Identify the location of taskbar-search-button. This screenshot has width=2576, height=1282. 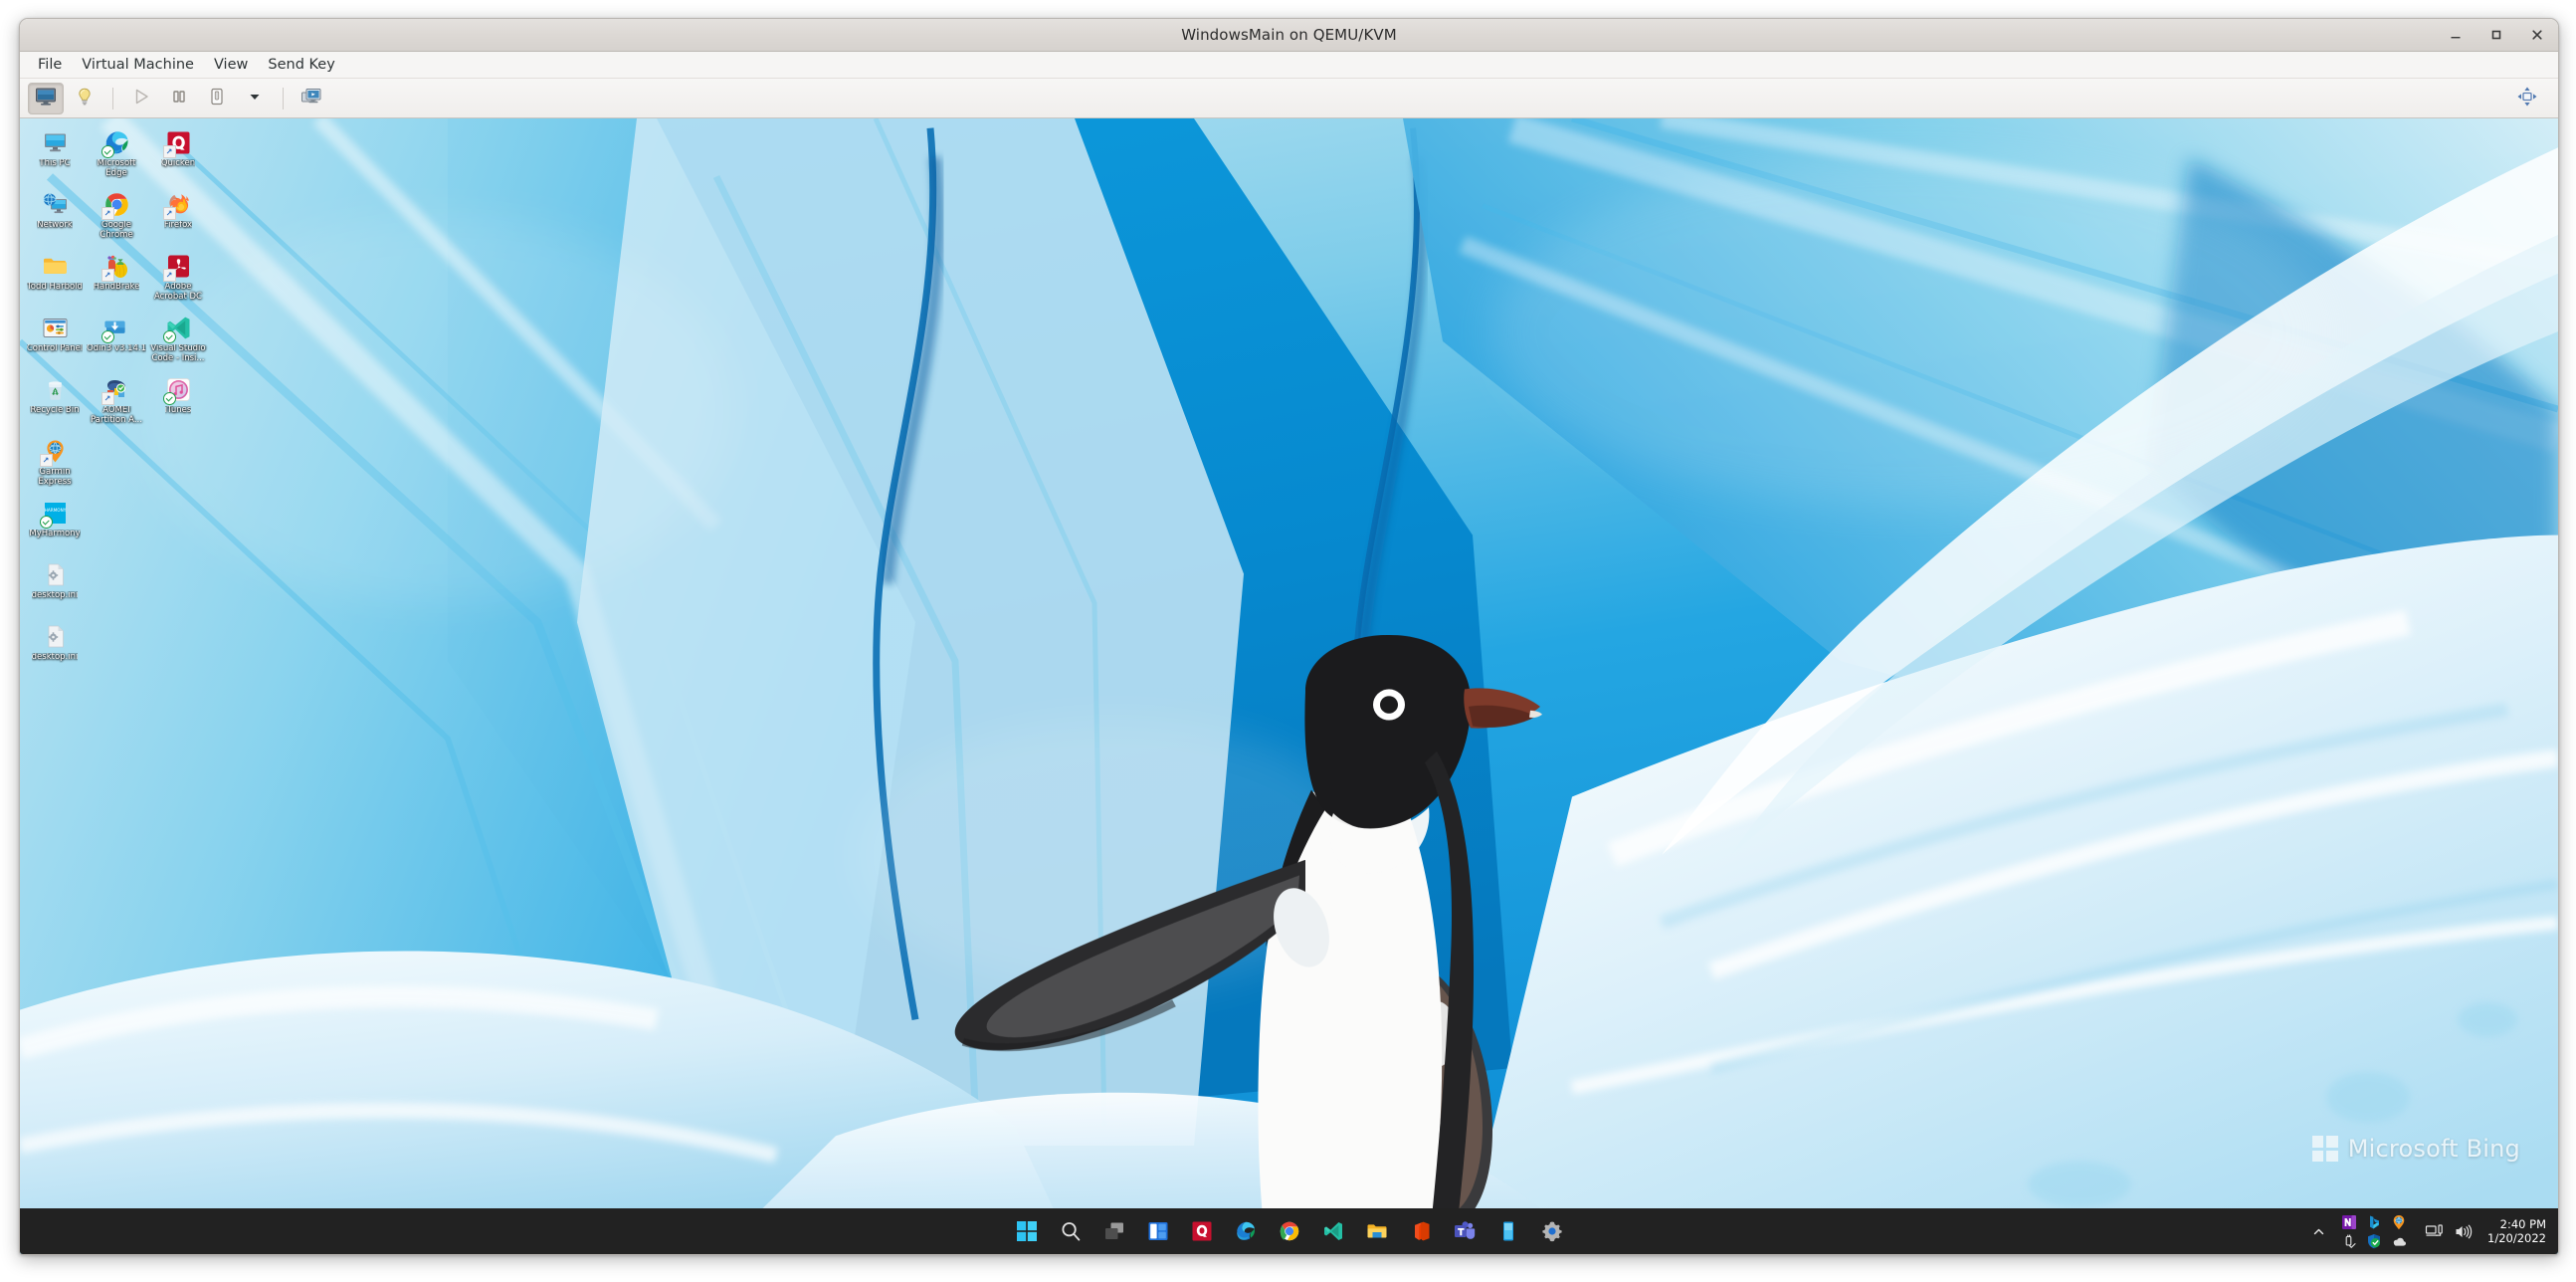
(1071, 1231).